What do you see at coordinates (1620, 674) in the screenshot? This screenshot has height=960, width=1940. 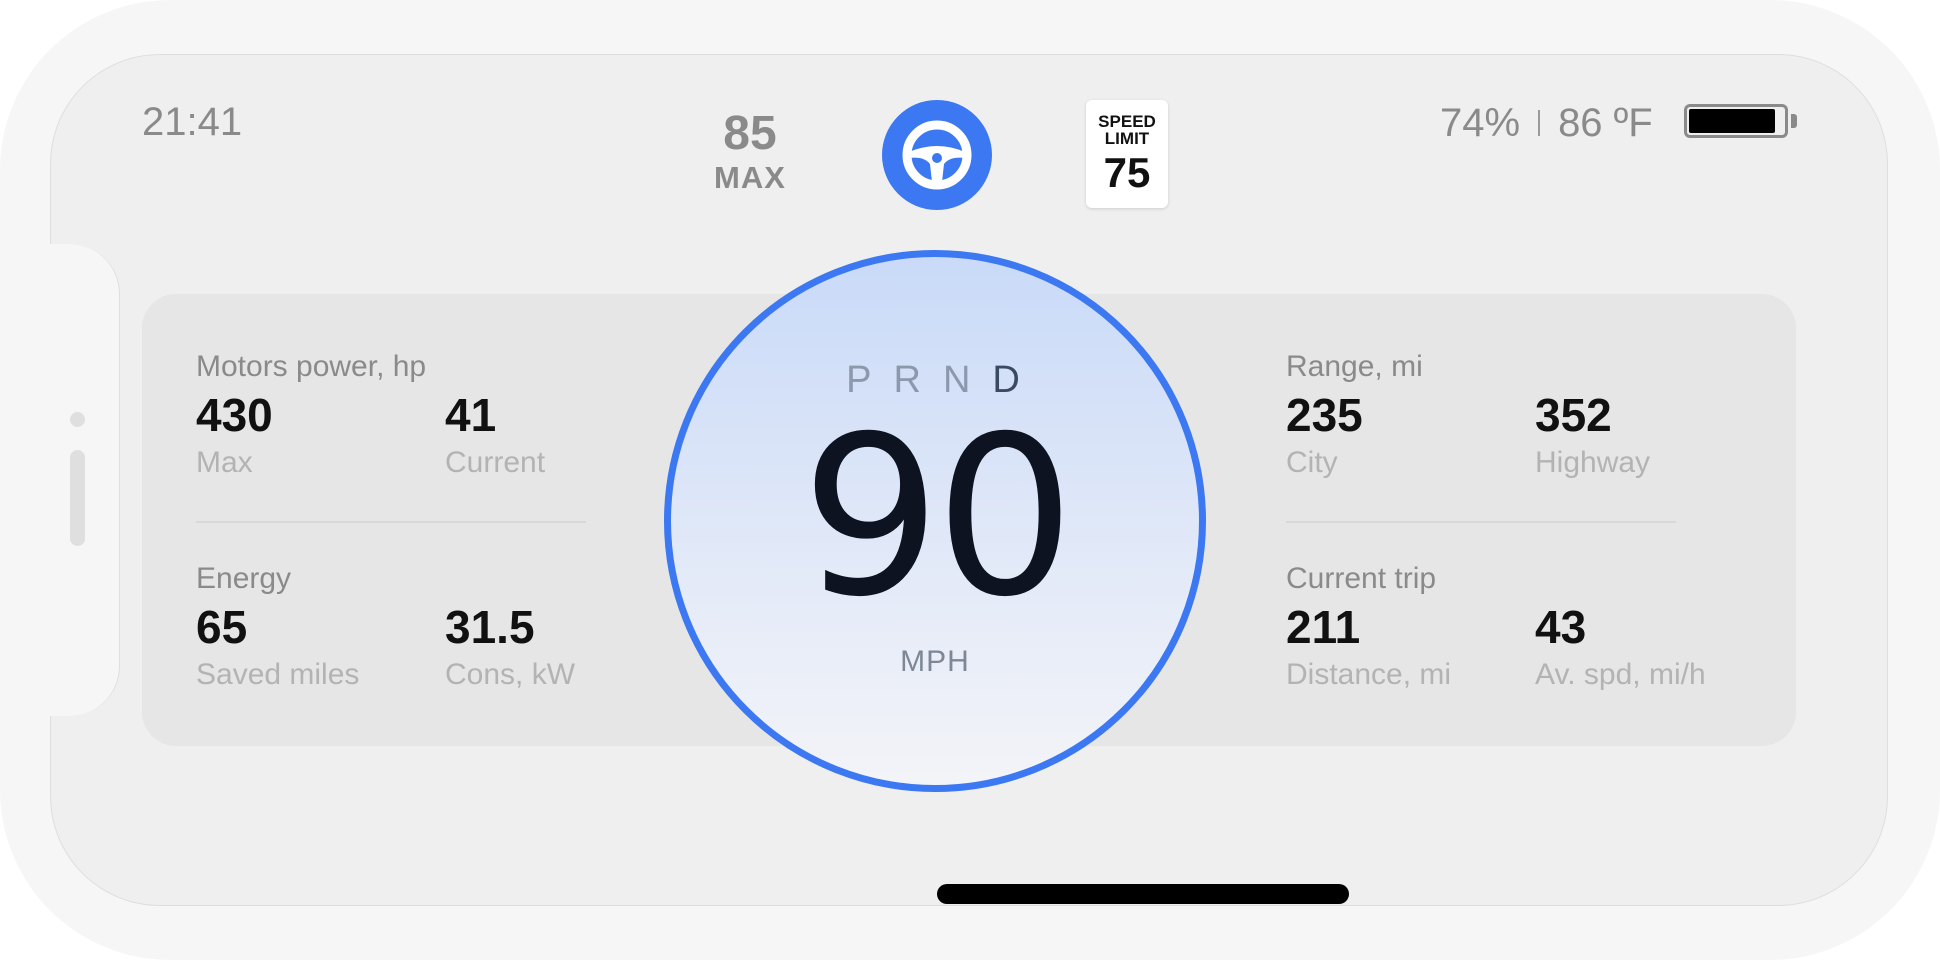 I see `metric-label: Av. spd, mi/h` at bounding box center [1620, 674].